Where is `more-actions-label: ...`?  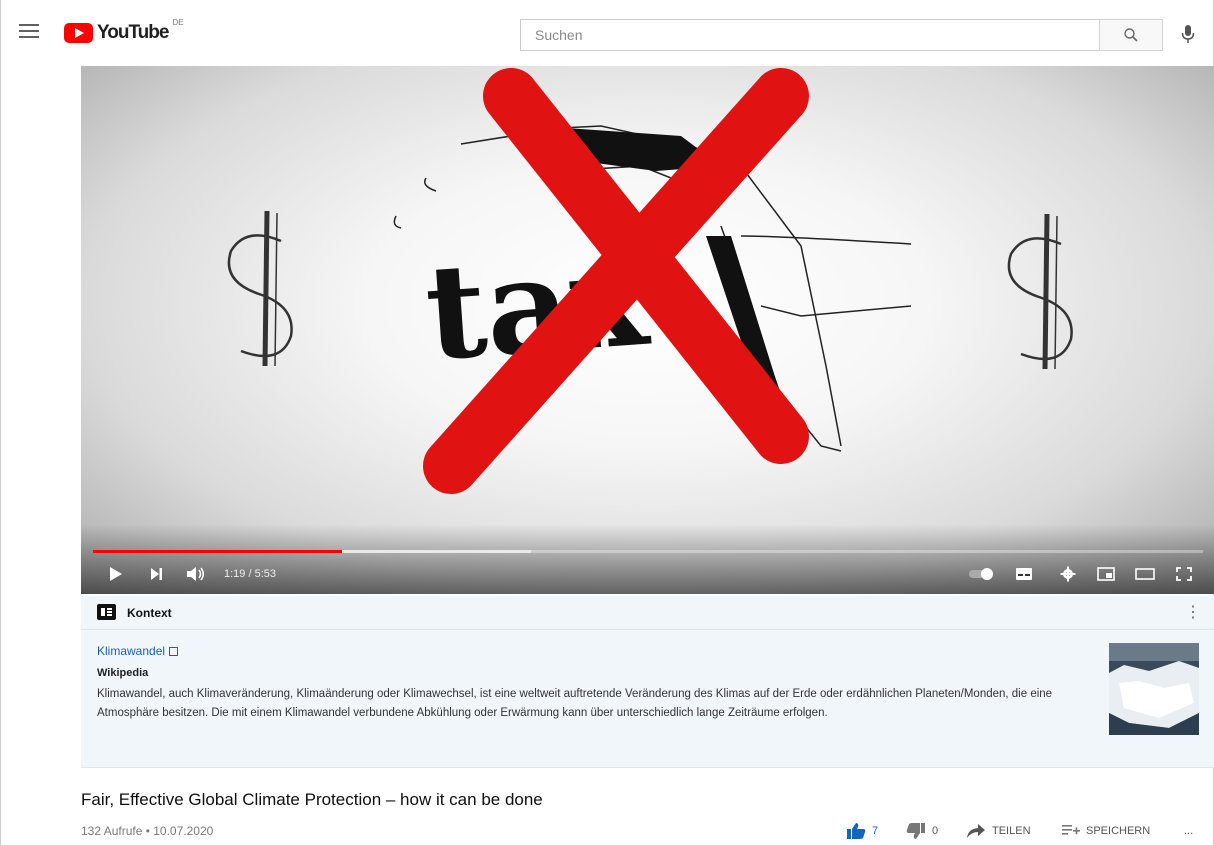 more-actions-label: ... is located at coordinates (1189, 831).